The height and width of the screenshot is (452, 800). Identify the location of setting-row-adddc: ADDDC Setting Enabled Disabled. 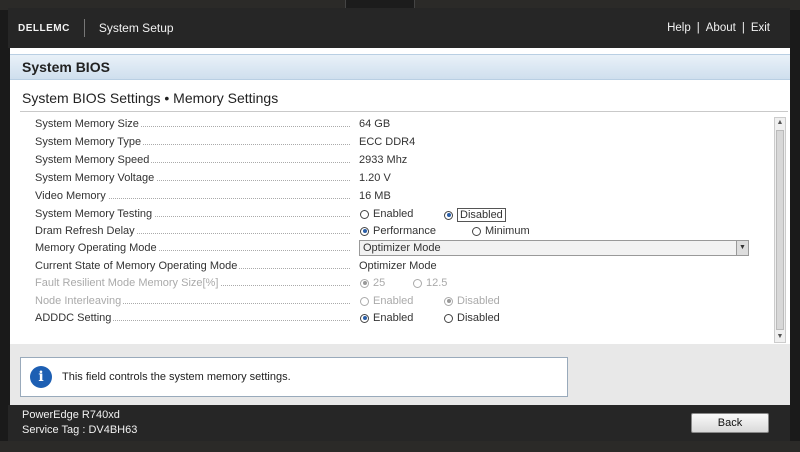
(390, 318).